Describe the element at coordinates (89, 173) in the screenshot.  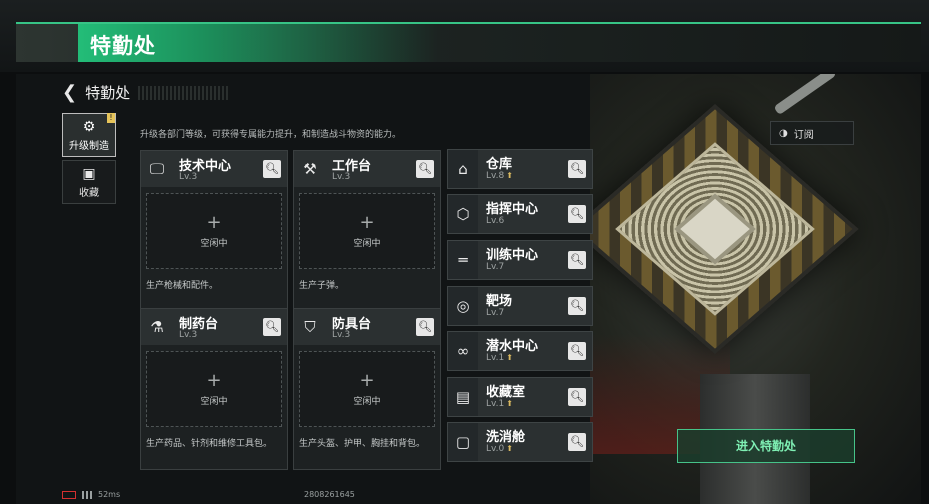
I see `collection-icon: ▣` at that location.